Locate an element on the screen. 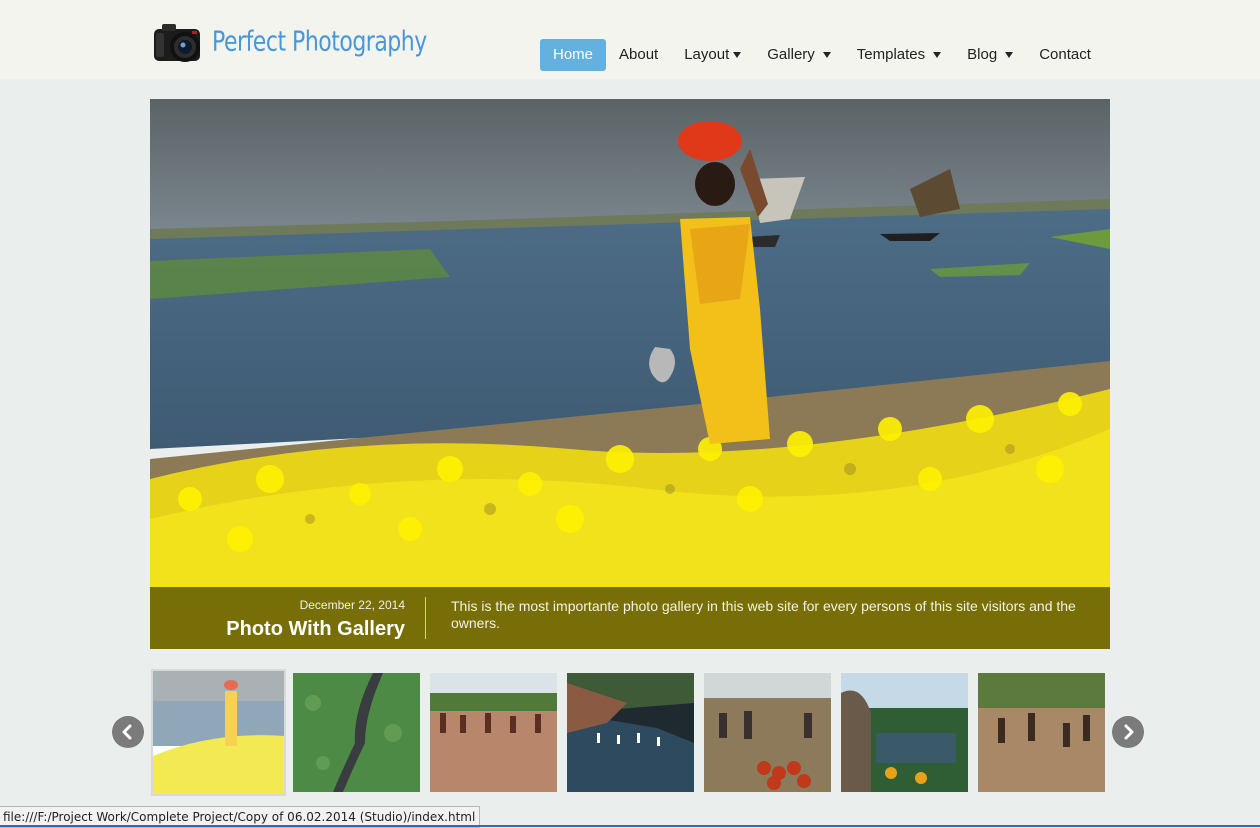 This screenshot has height=828, width=1260. nav-about: About is located at coordinates (638, 55).